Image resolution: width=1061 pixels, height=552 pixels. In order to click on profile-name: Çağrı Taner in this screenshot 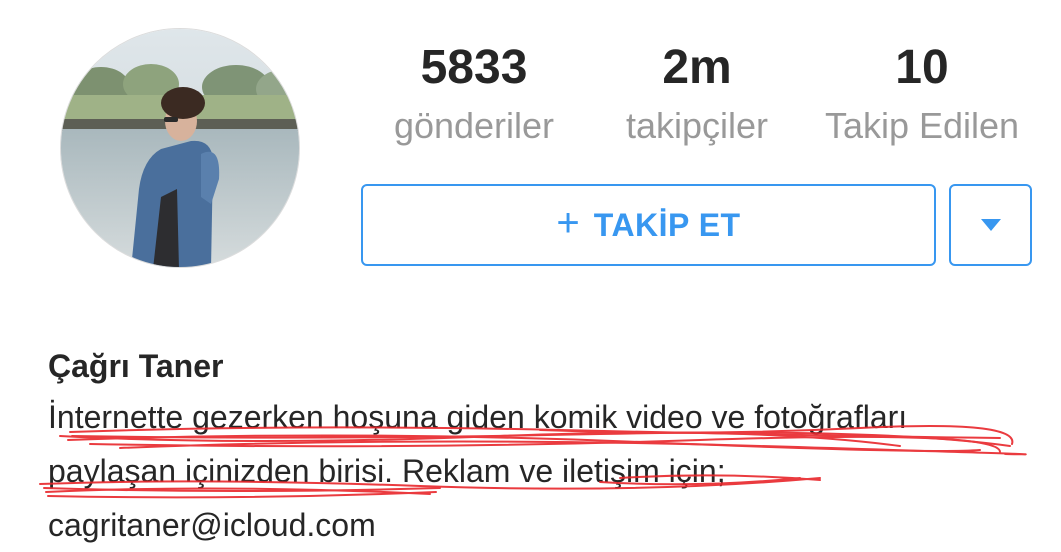, I will do `click(136, 366)`.